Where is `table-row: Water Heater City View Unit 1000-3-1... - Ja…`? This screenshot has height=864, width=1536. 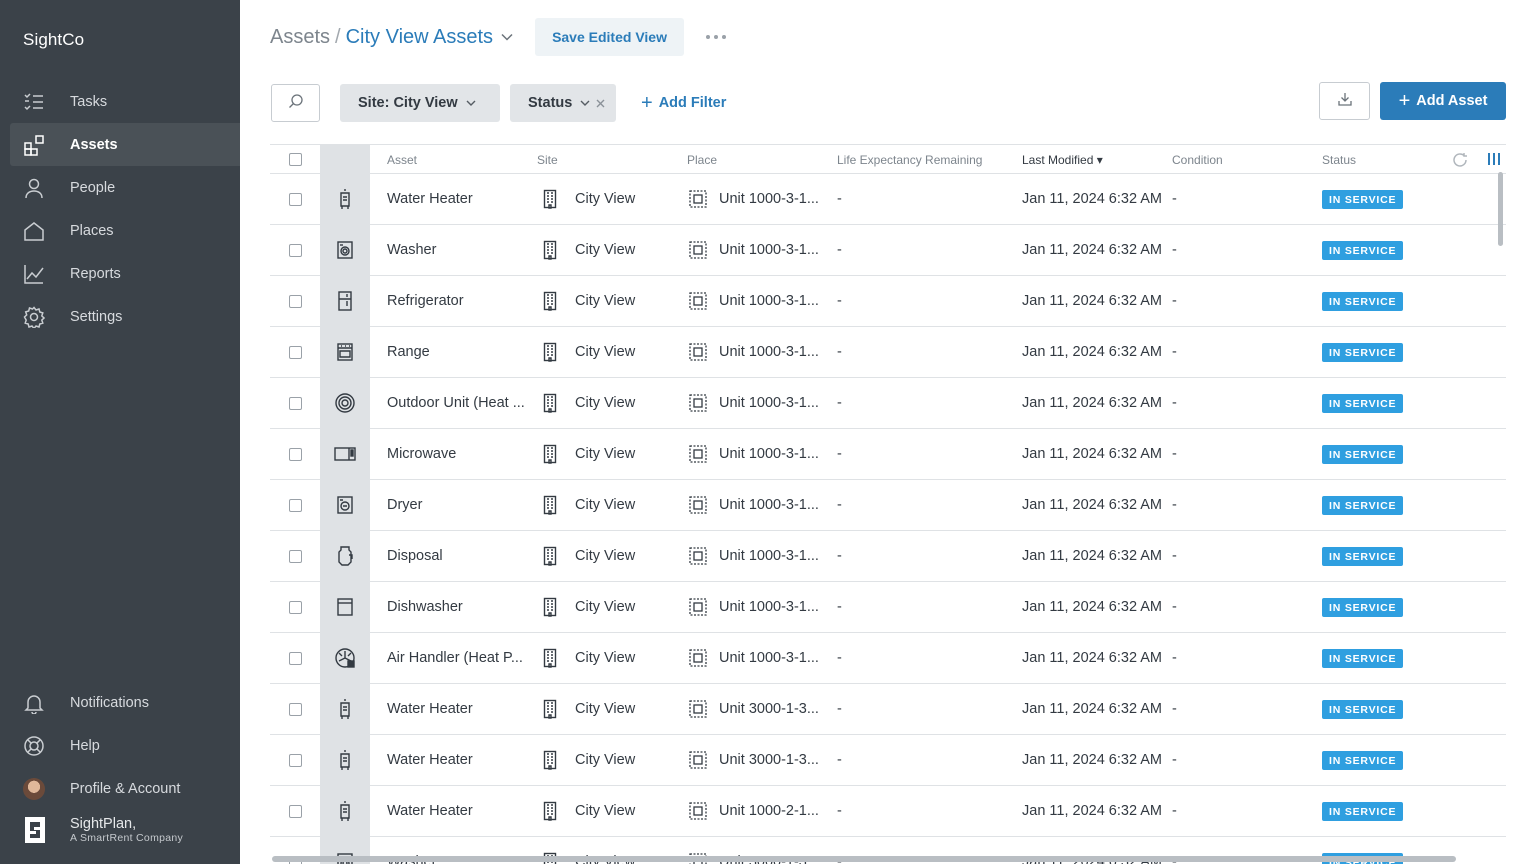 table-row: Water Heater City View Unit 1000-3-1... - Ja… is located at coordinates (888, 199).